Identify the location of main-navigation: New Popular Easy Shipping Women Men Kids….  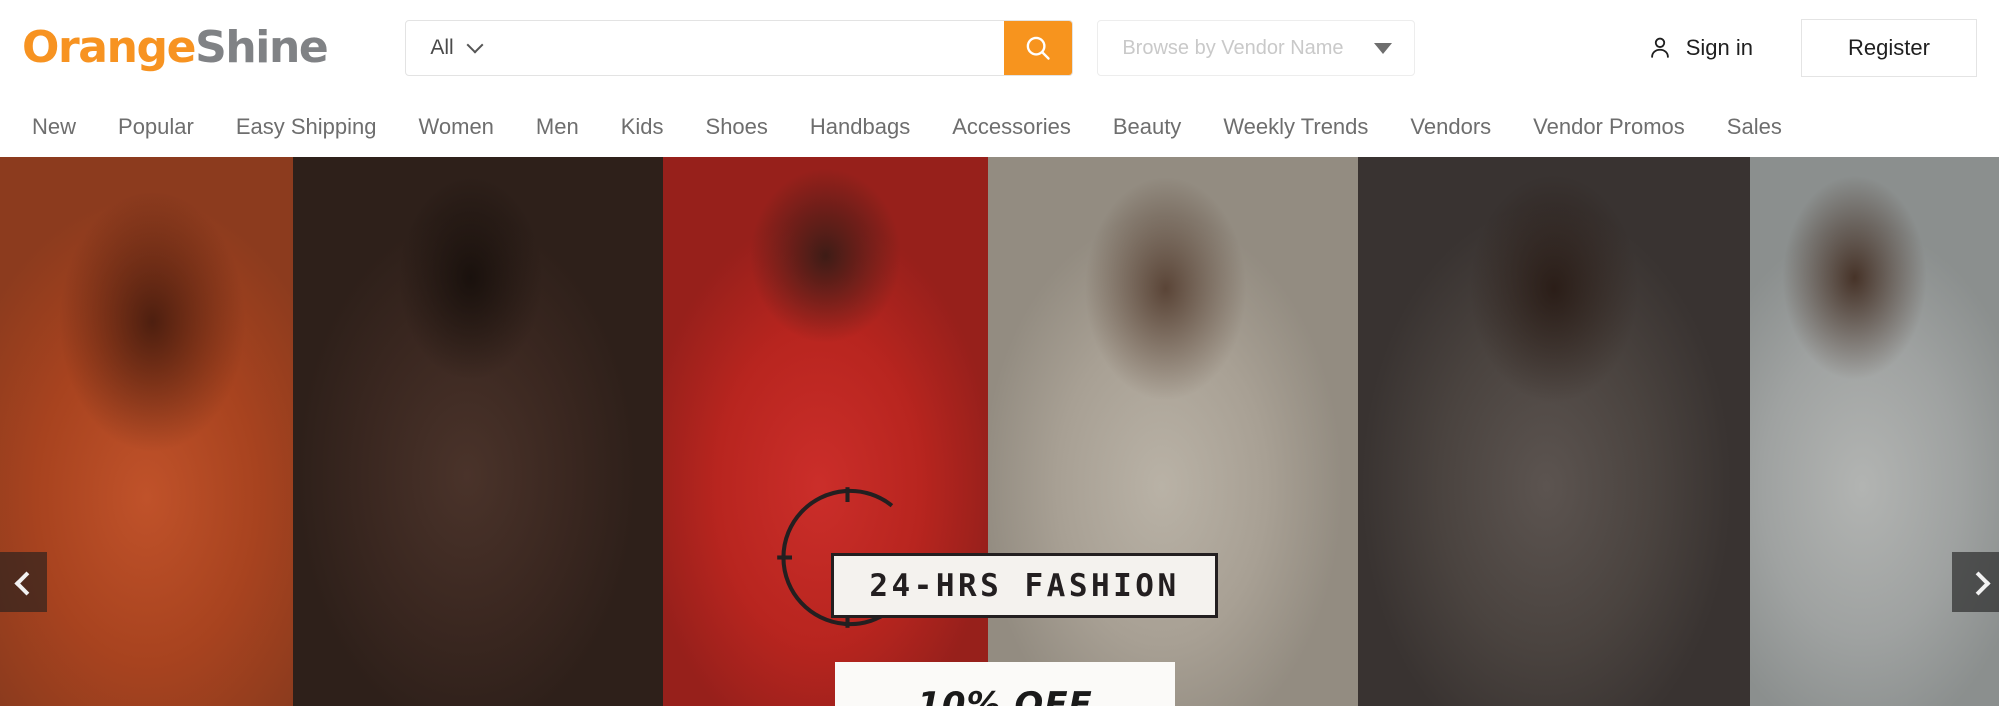
(999, 126).